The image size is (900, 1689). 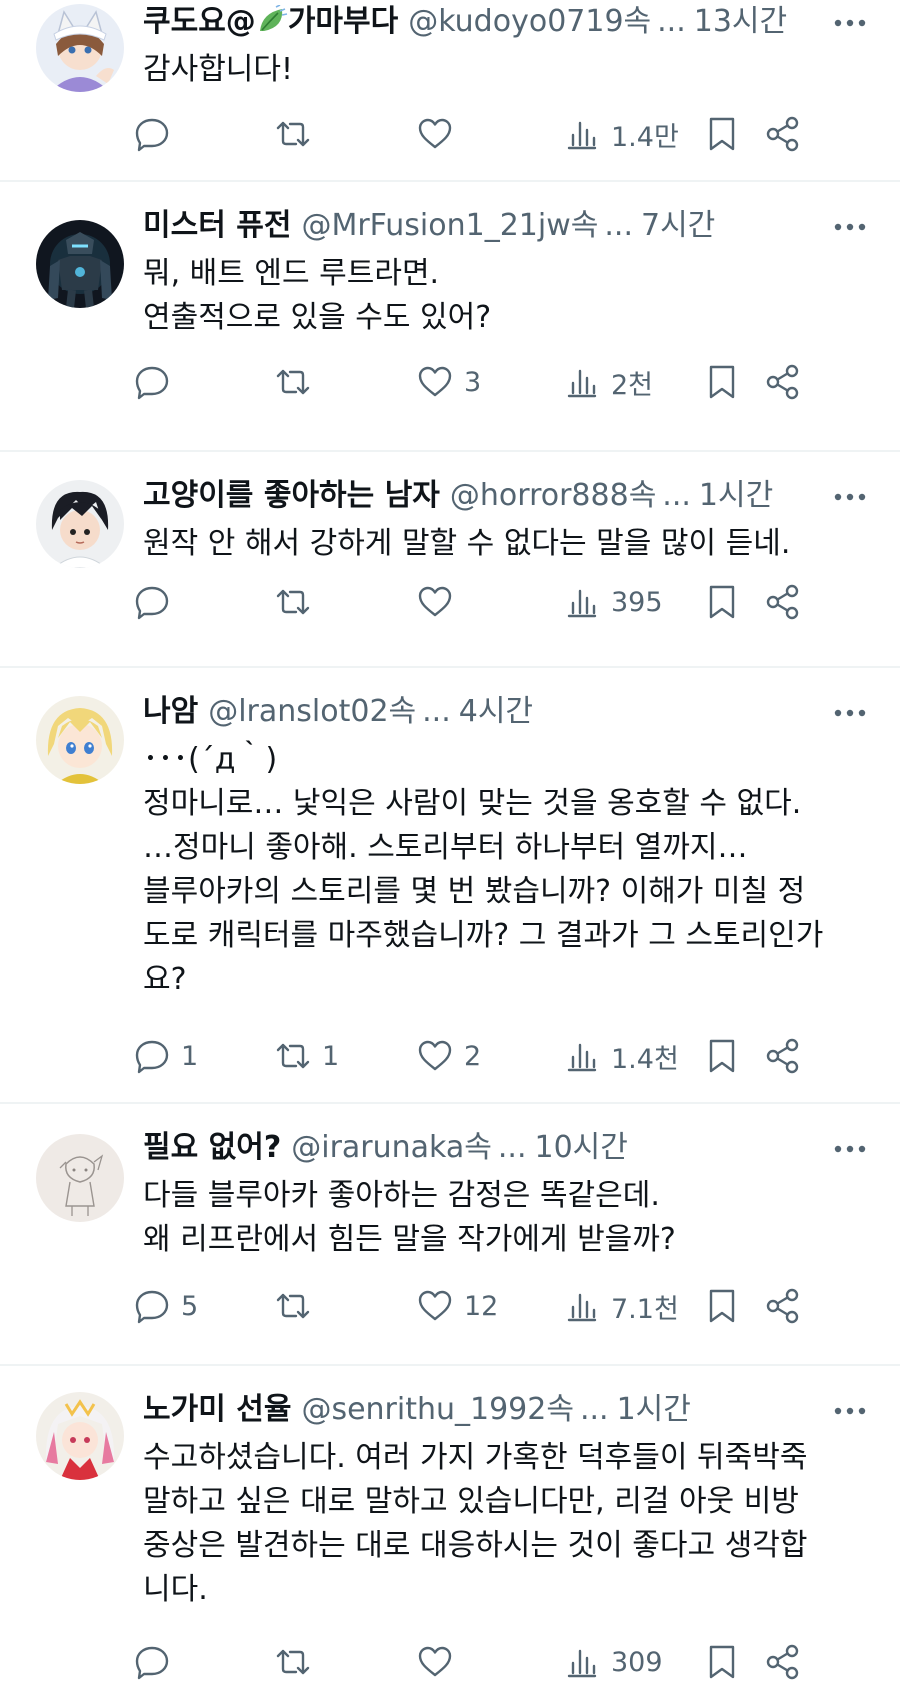 What do you see at coordinates (645, 1059) in the screenshot?
I see `view-count: 1.4천` at bounding box center [645, 1059].